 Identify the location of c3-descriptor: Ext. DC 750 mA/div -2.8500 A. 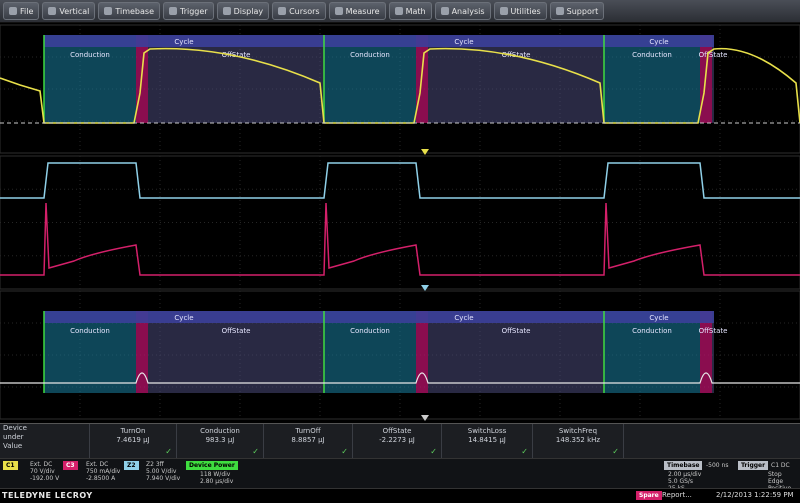
(103, 471).